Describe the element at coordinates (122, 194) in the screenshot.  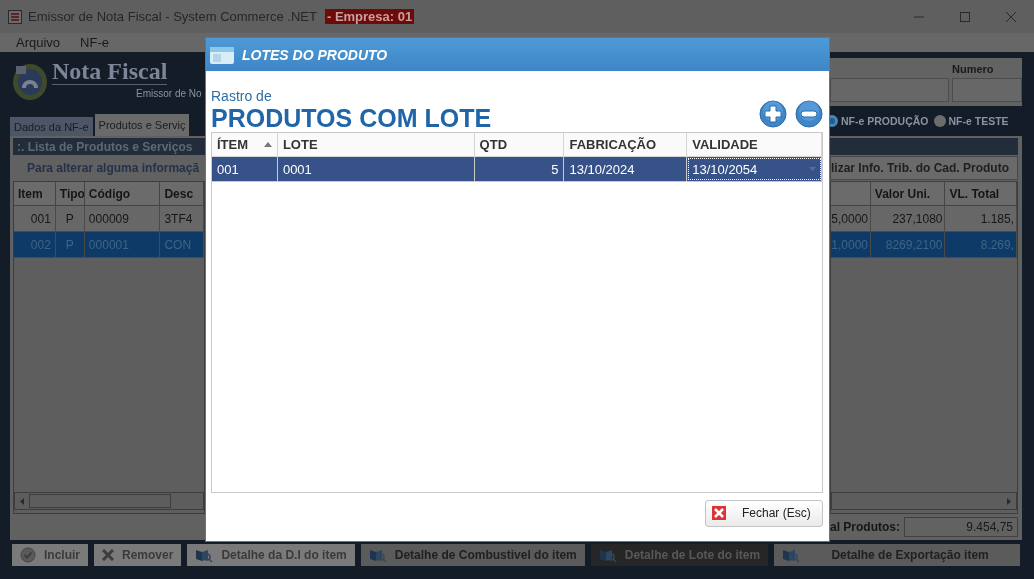
I see `column-header: Código` at that location.